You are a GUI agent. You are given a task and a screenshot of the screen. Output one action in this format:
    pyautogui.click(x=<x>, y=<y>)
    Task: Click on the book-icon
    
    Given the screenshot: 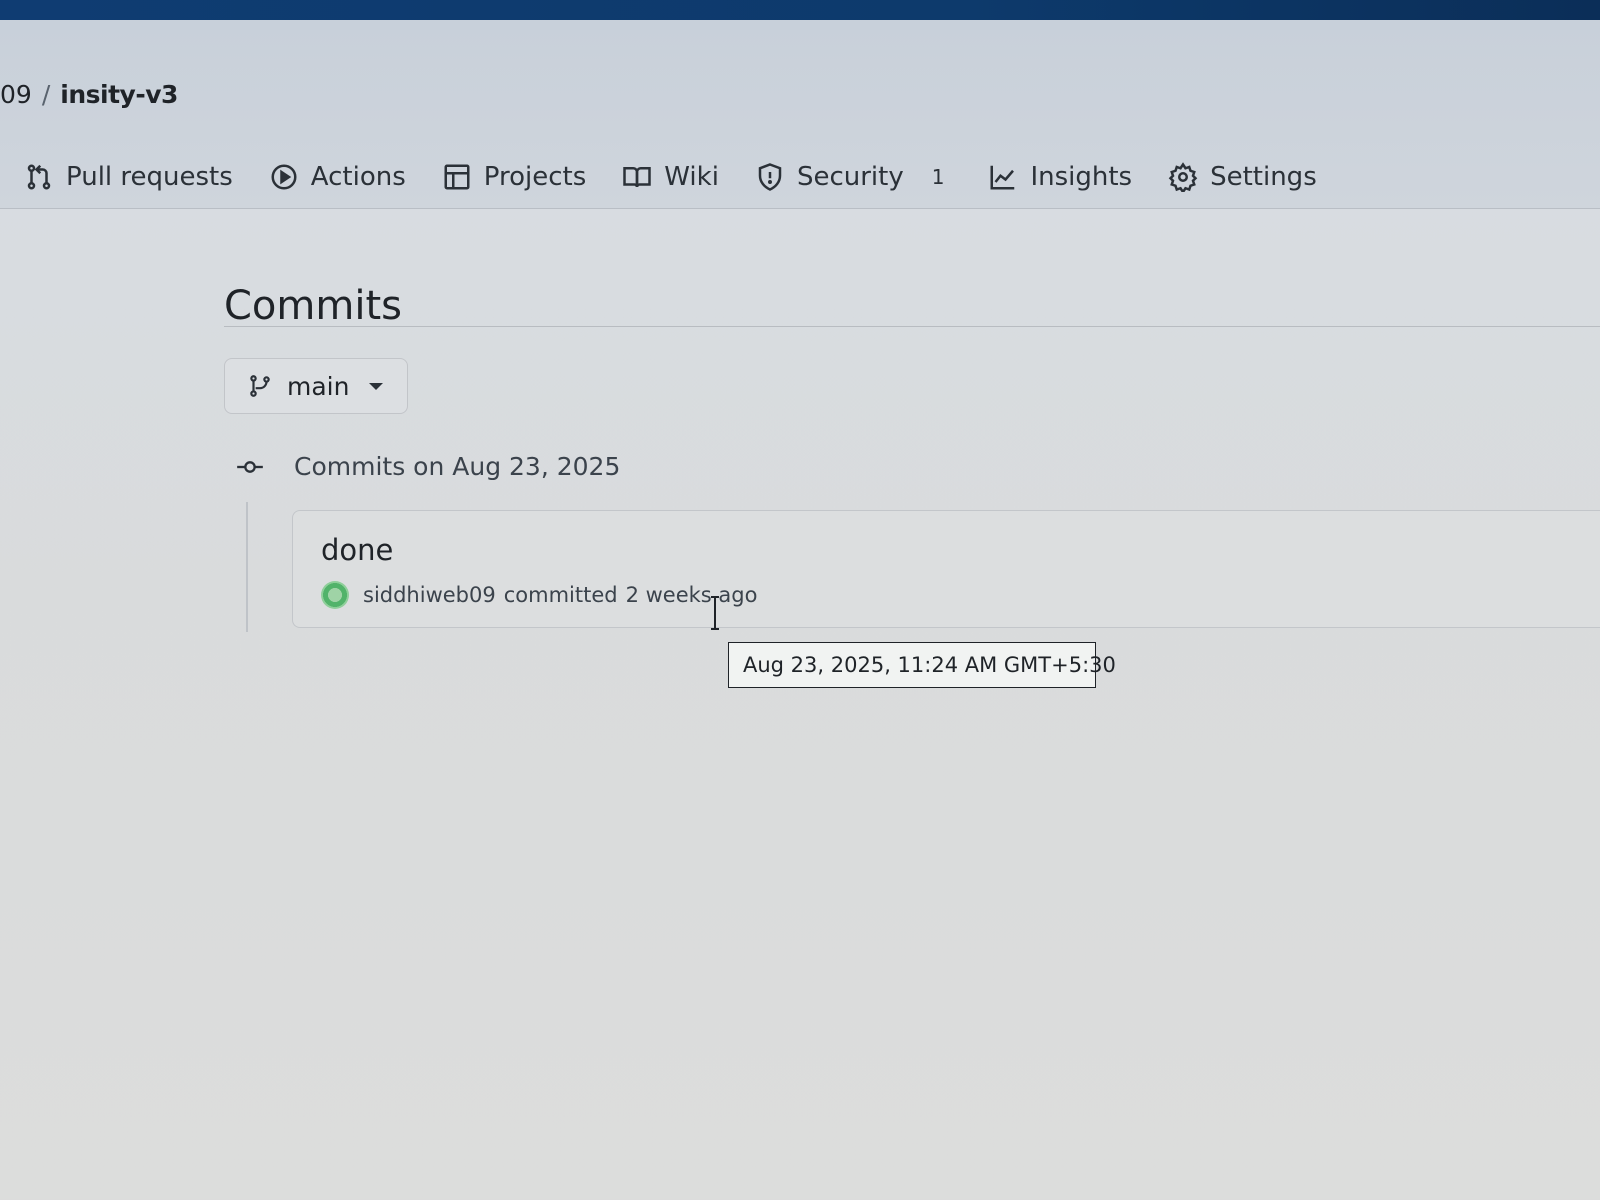 What is the action you would take?
    pyautogui.click(x=637, y=177)
    